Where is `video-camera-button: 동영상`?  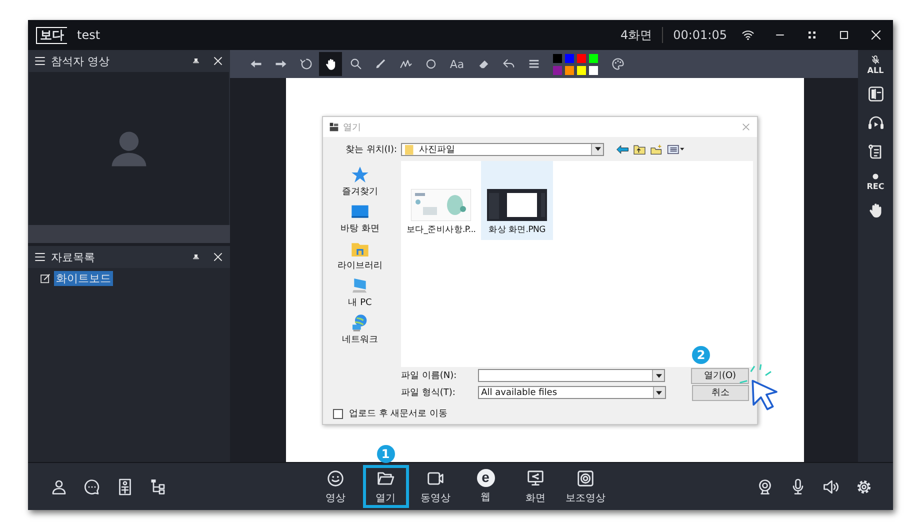
video-camera-button: 동영상 is located at coordinates (435, 486).